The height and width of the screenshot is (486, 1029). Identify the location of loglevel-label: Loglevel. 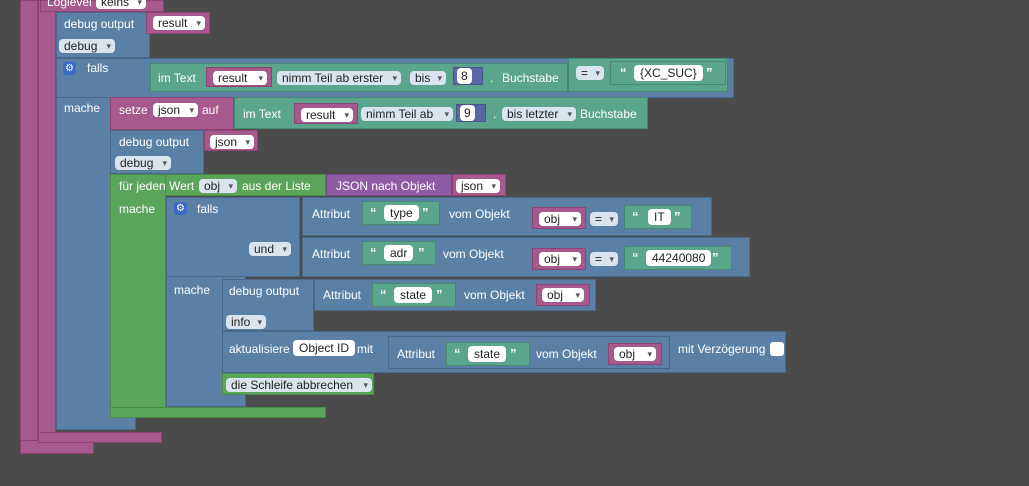
(69, 4).